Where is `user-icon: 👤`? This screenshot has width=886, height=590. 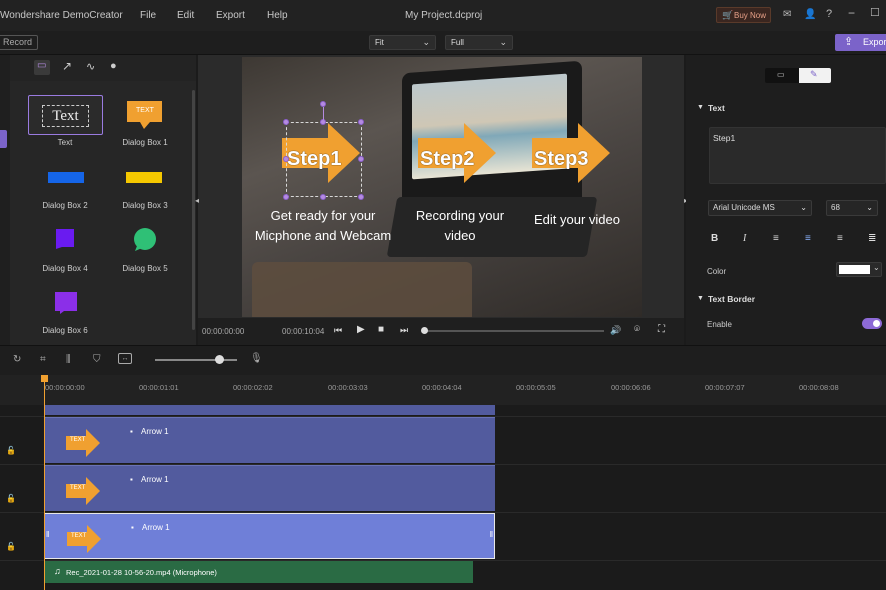
user-icon: 👤 is located at coordinates (810, 14).